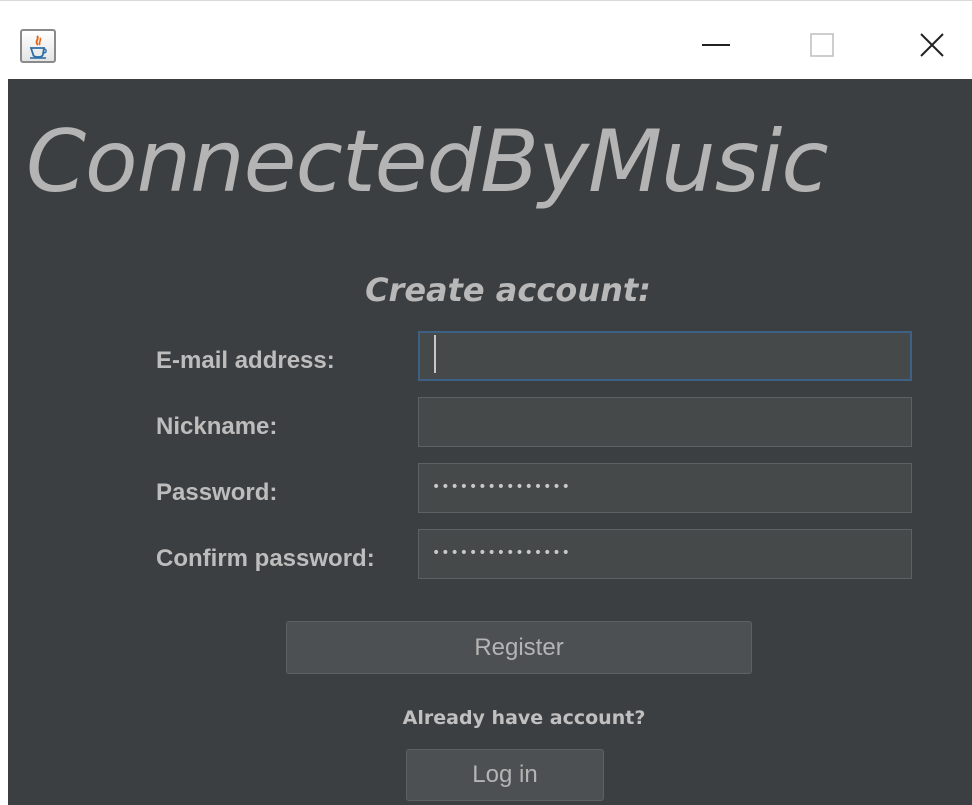 This screenshot has height=805, width=972. I want to click on minimize-button, so click(716, 45).